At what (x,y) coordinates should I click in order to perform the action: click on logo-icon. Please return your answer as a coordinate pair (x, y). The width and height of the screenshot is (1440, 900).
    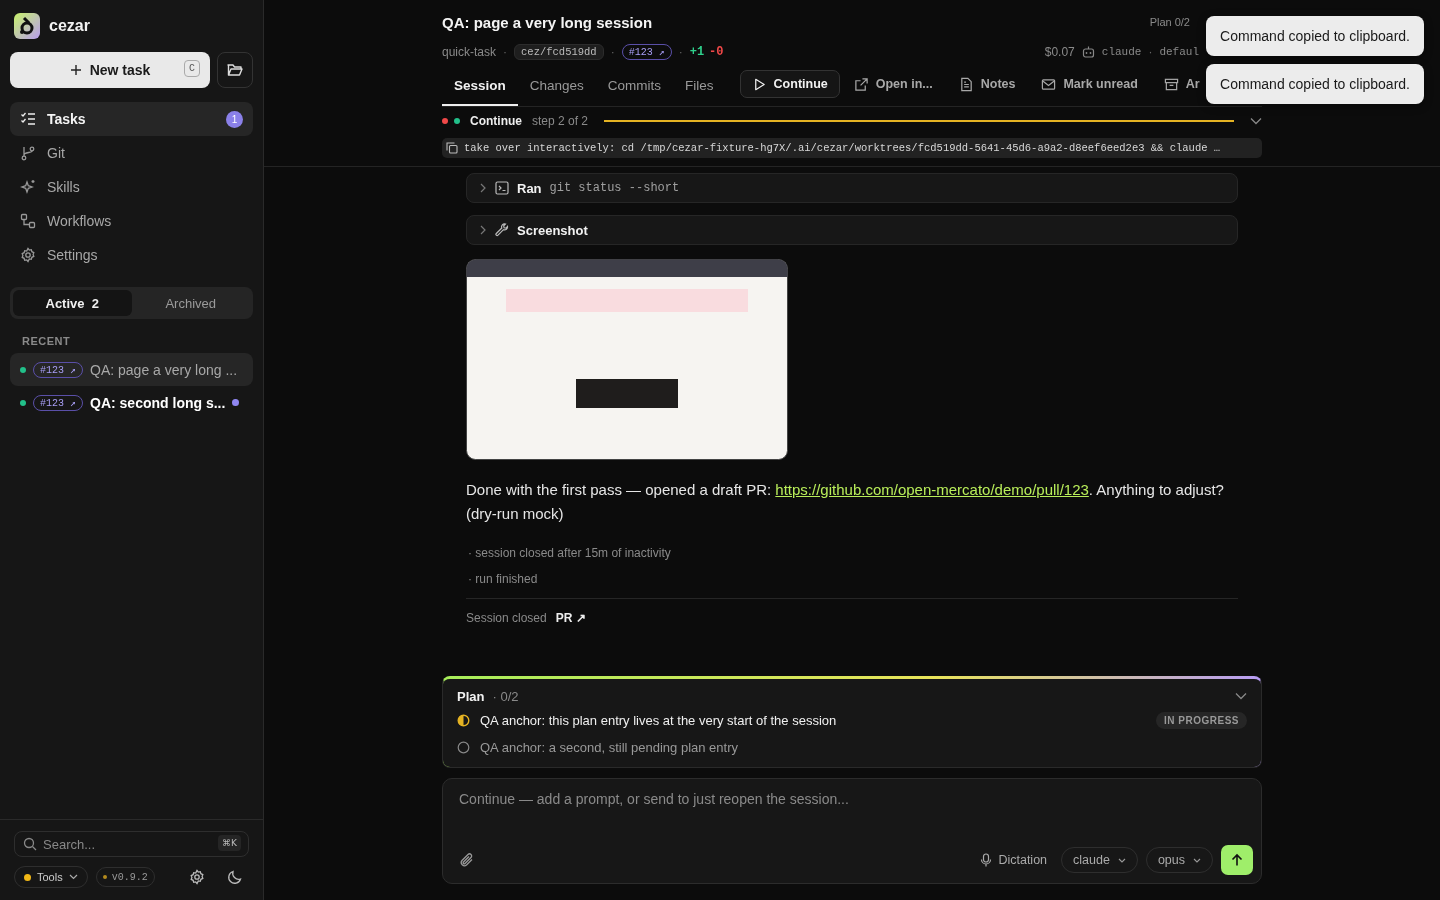
    Looking at the image, I should click on (27, 26).